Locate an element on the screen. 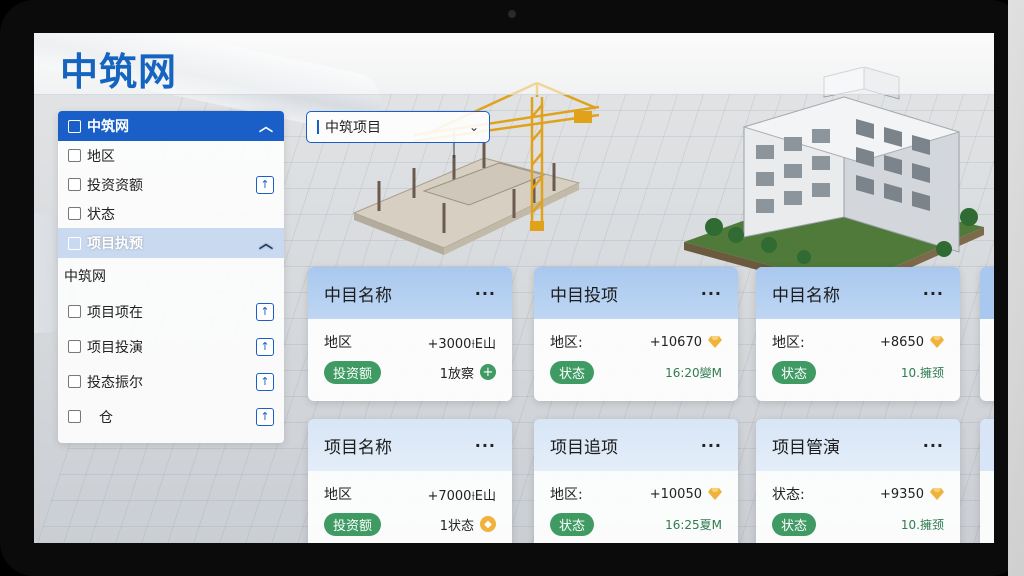 Image resolution: width=1024 pixels, height=576 pixels. camera-dot is located at coordinates (512, 14).